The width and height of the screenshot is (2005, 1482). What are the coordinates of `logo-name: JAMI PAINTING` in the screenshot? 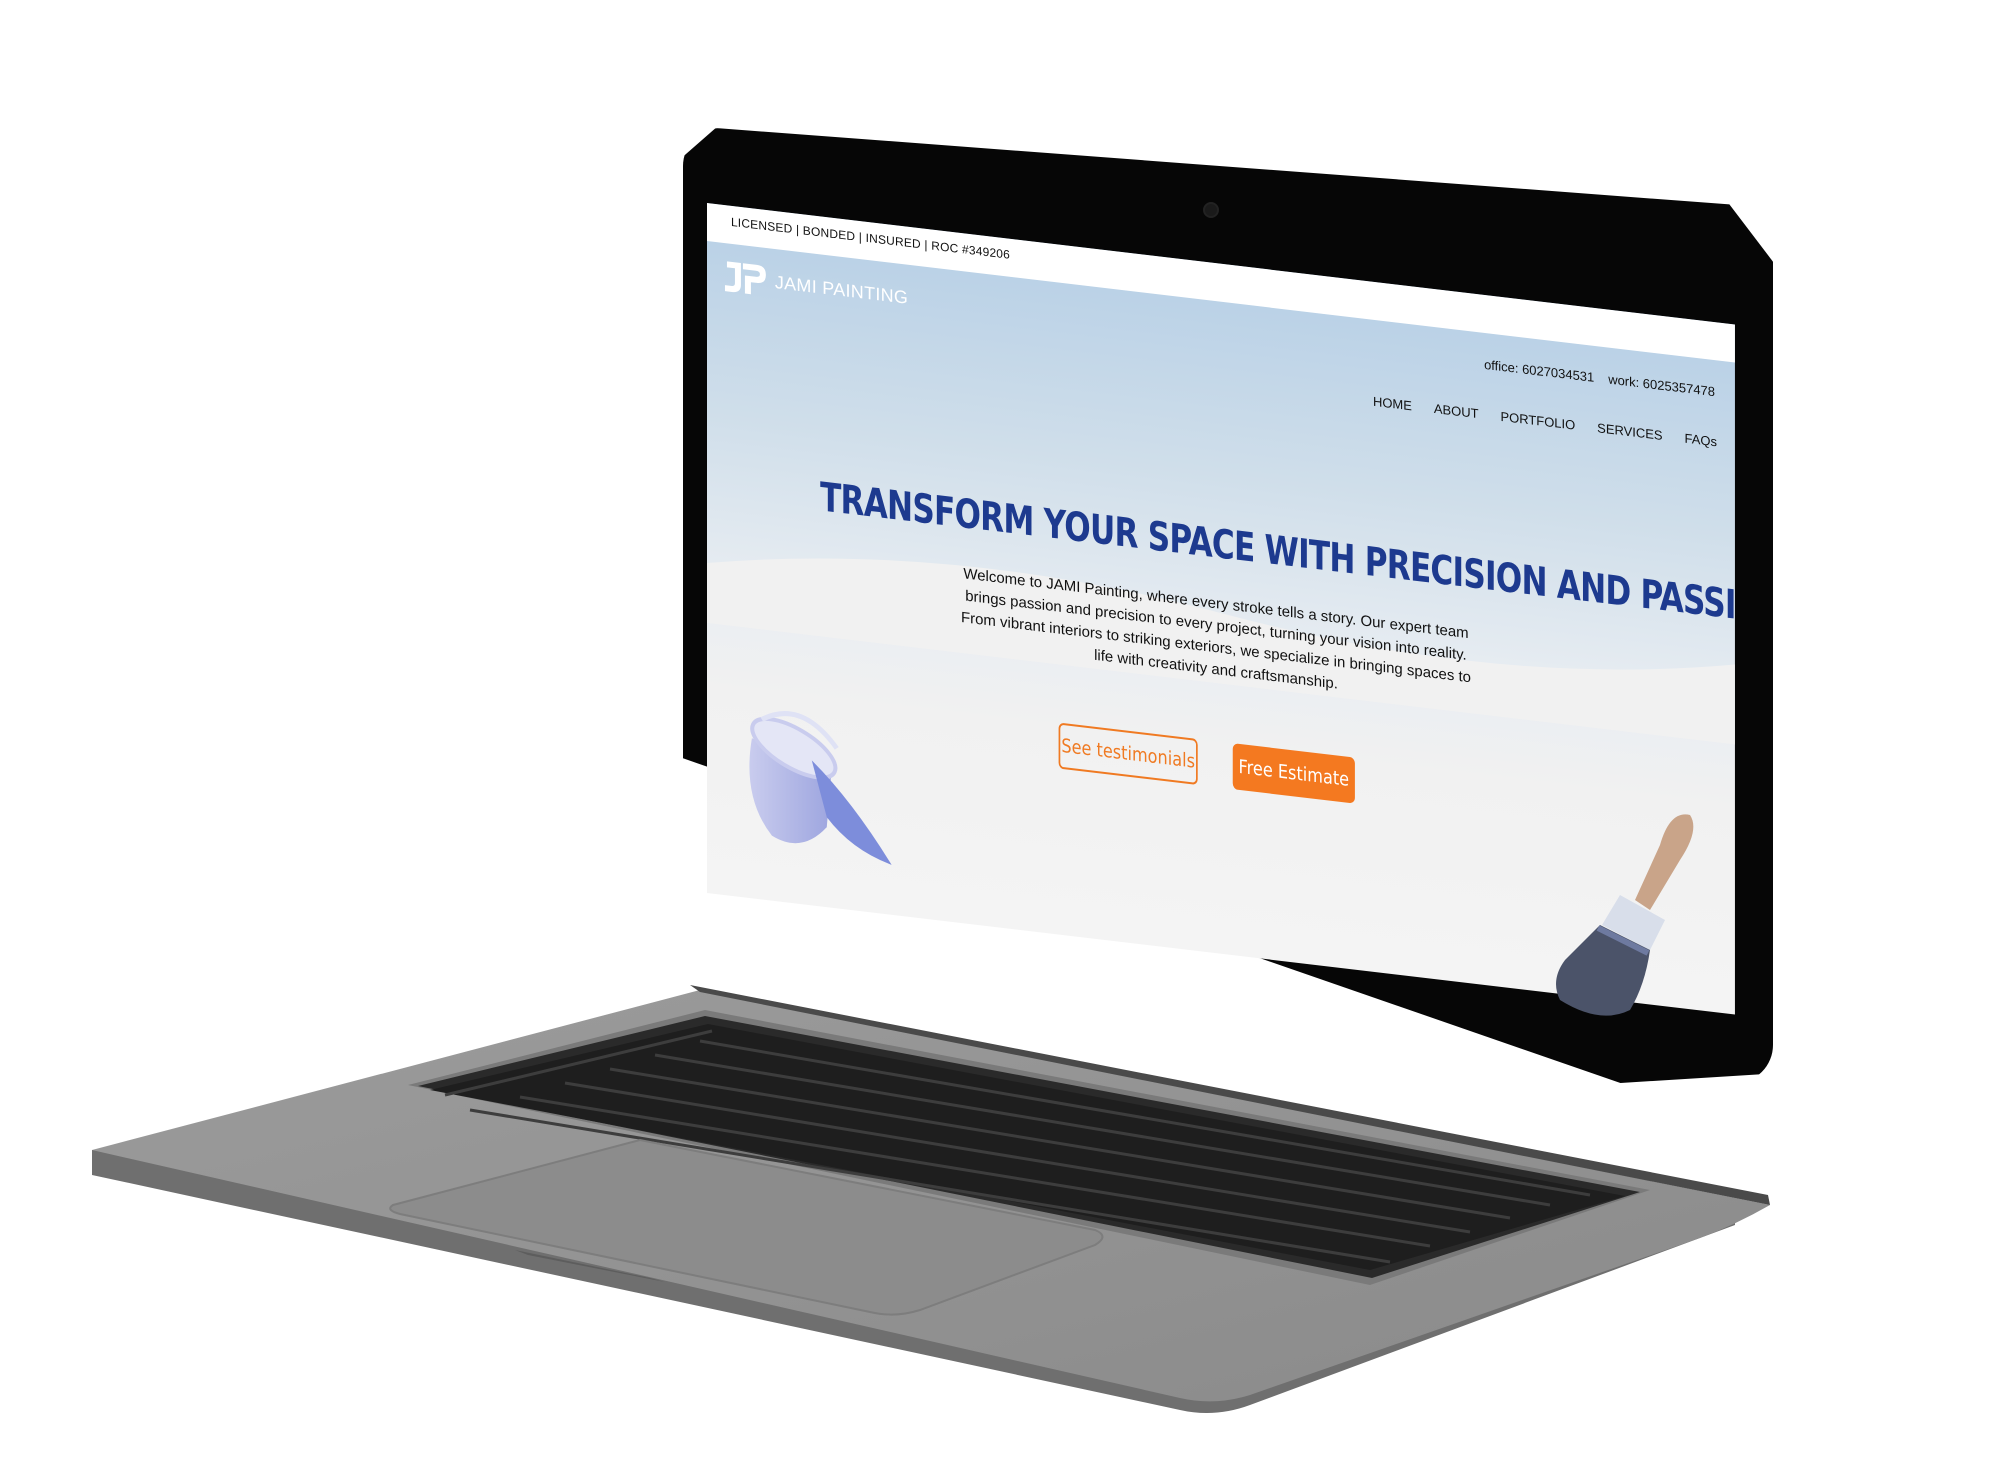 It's located at (841, 289).